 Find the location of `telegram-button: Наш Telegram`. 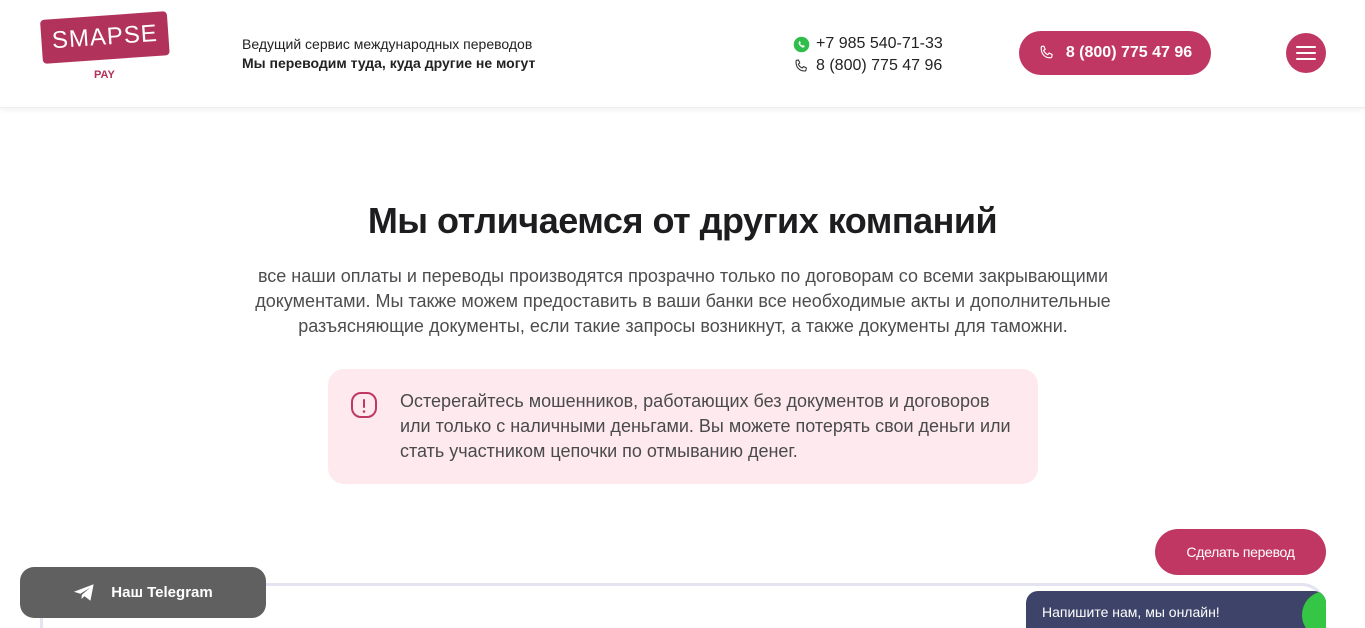

telegram-button: Наш Telegram is located at coordinates (143, 592).